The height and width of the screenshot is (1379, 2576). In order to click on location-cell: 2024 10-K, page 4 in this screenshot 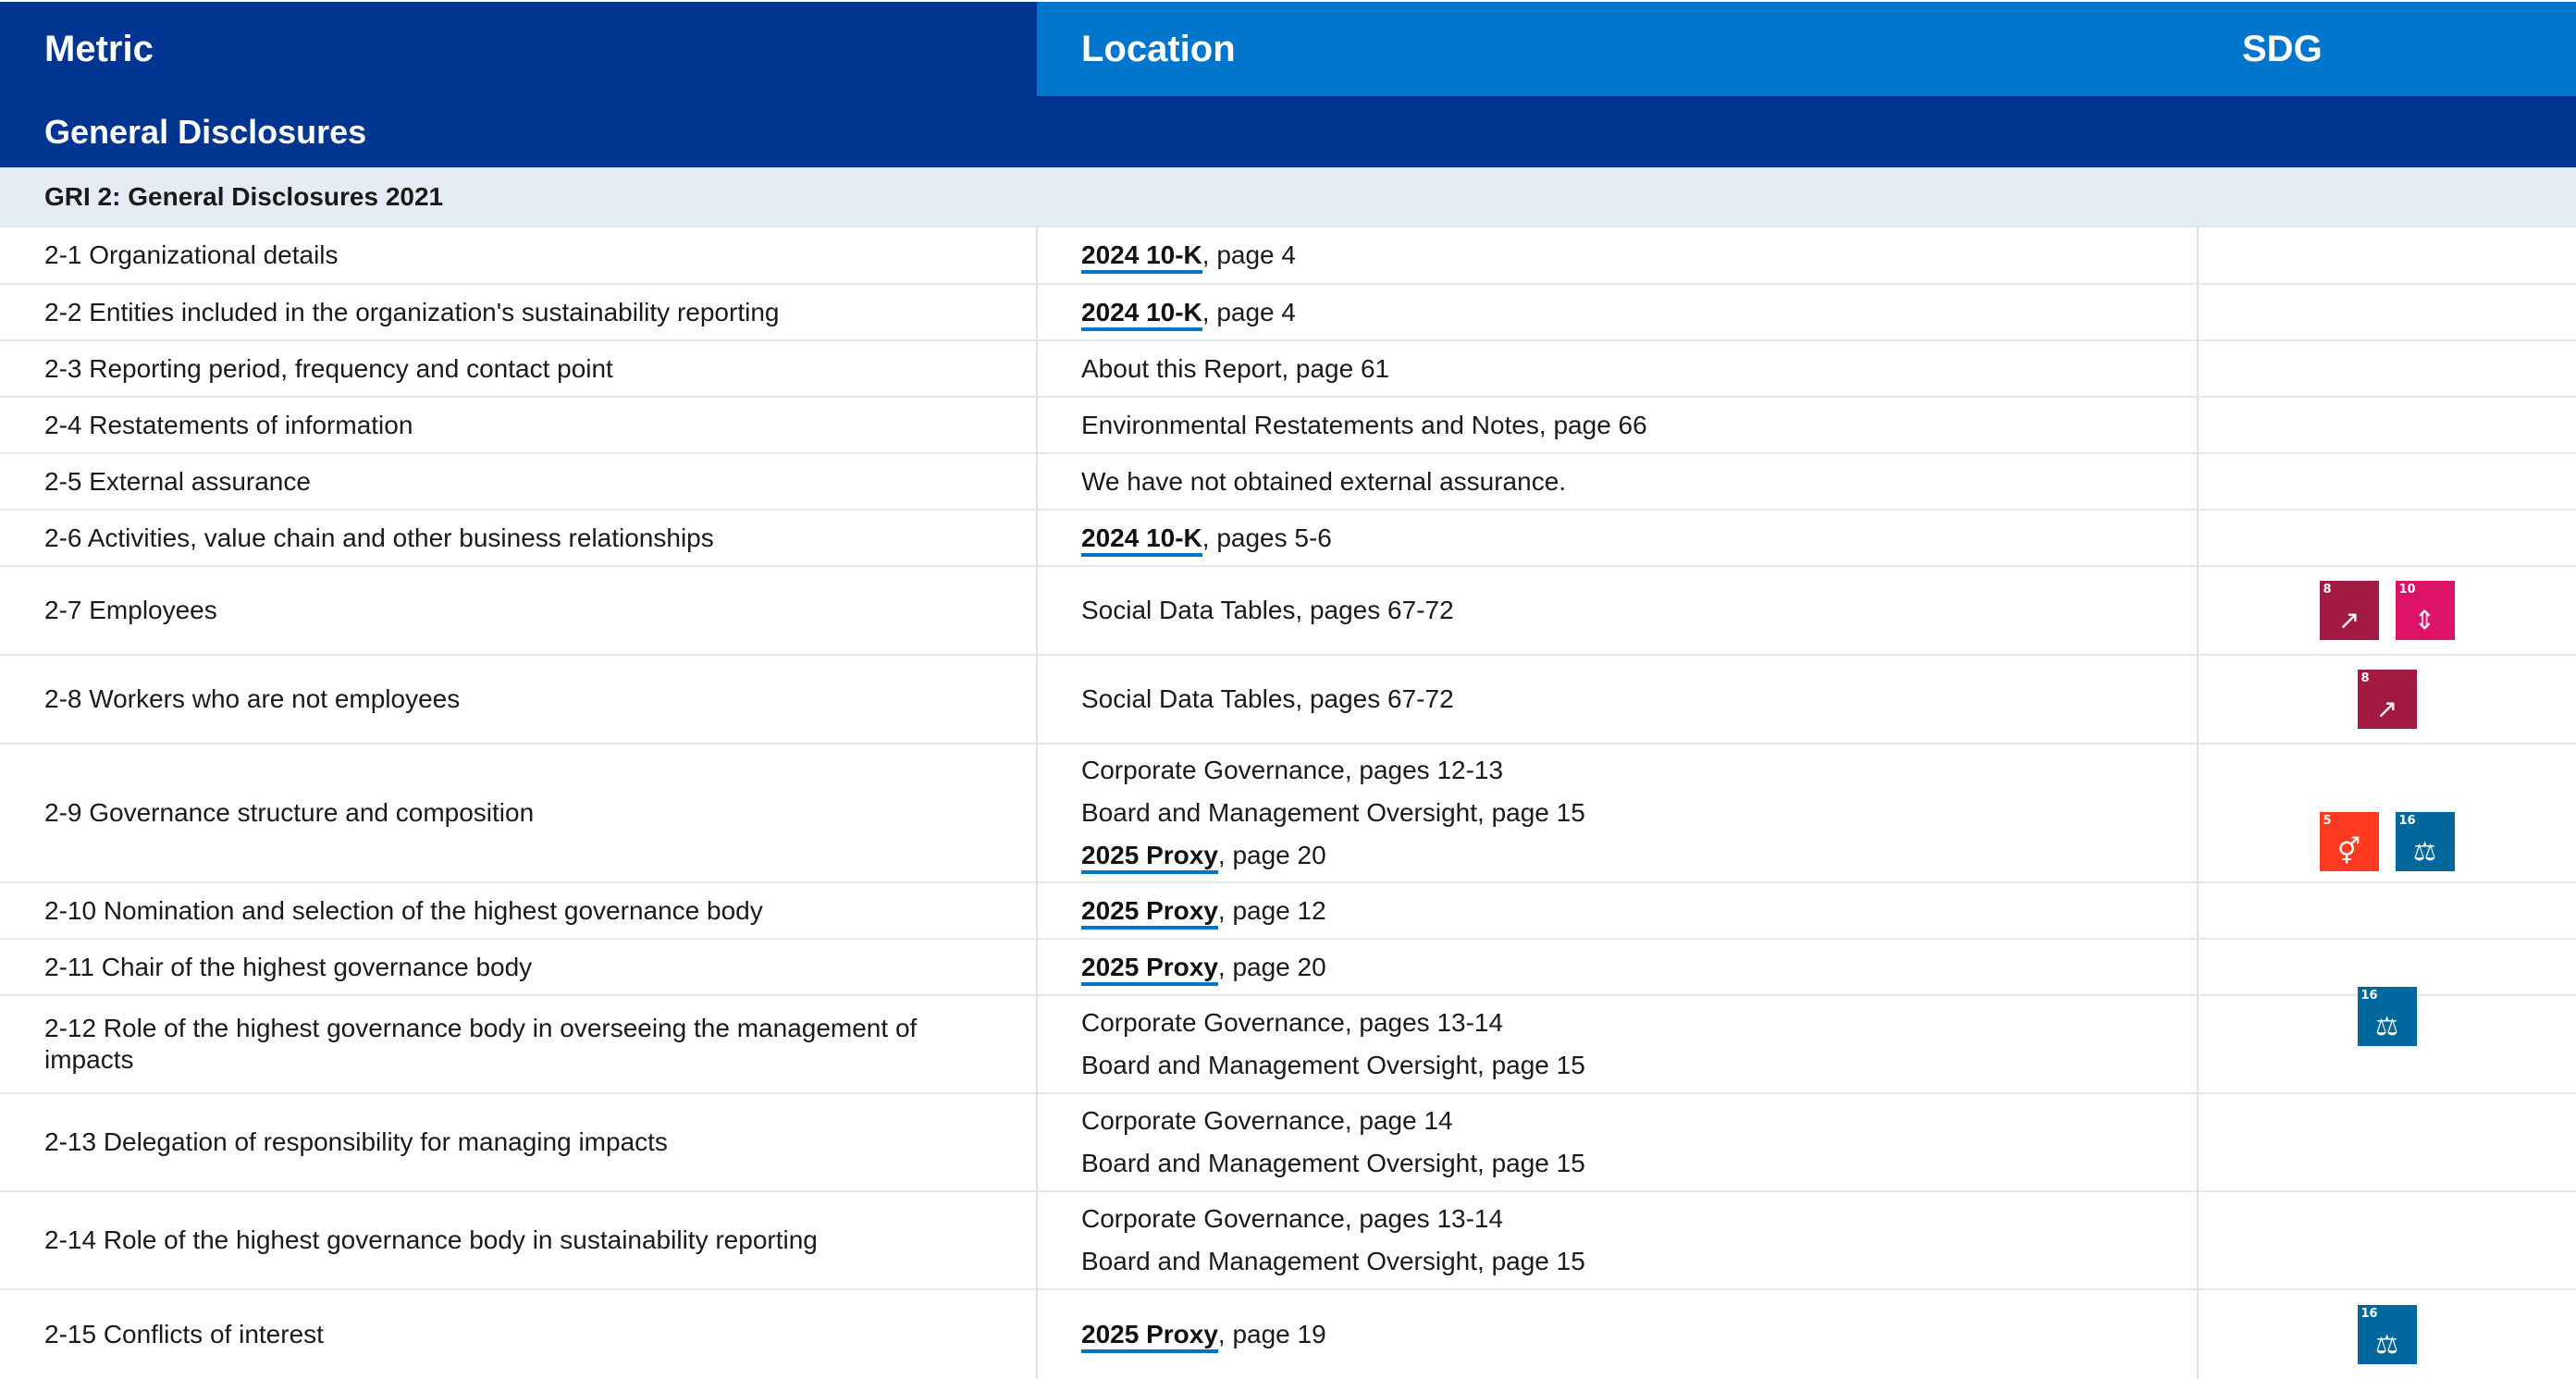, I will do `click(1627, 256)`.